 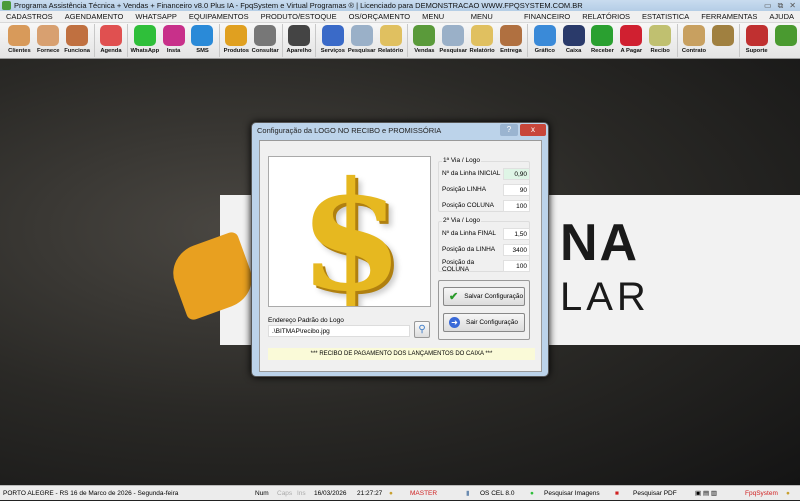 What do you see at coordinates (544, 40) in the screenshot?
I see `toolbar-button-gr-fico: Gráfico` at bounding box center [544, 40].